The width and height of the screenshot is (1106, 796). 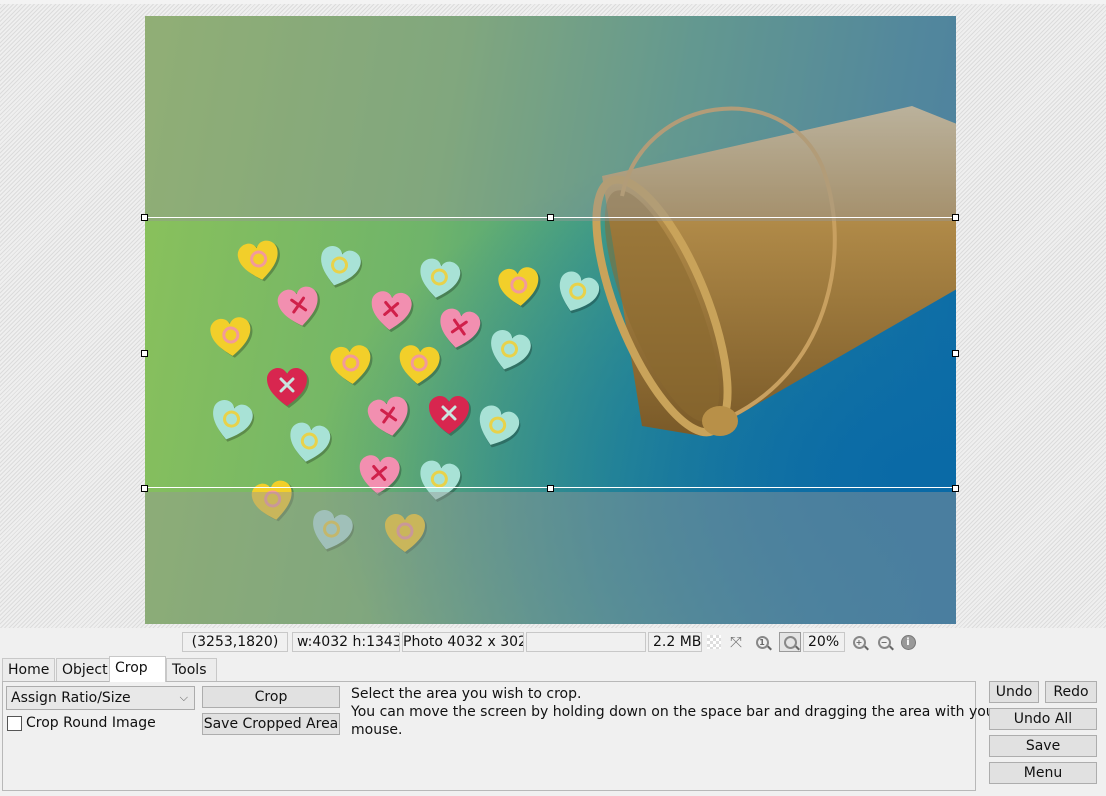 What do you see at coordinates (271, 724) in the screenshot?
I see `save-cropped-area-button: Save Cropped Area` at bounding box center [271, 724].